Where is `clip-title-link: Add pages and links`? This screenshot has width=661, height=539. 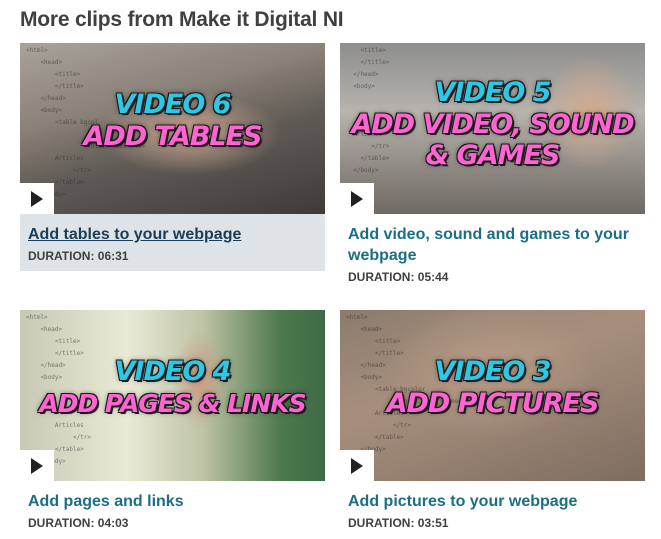 clip-title-link: Add pages and links is located at coordinates (172, 501).